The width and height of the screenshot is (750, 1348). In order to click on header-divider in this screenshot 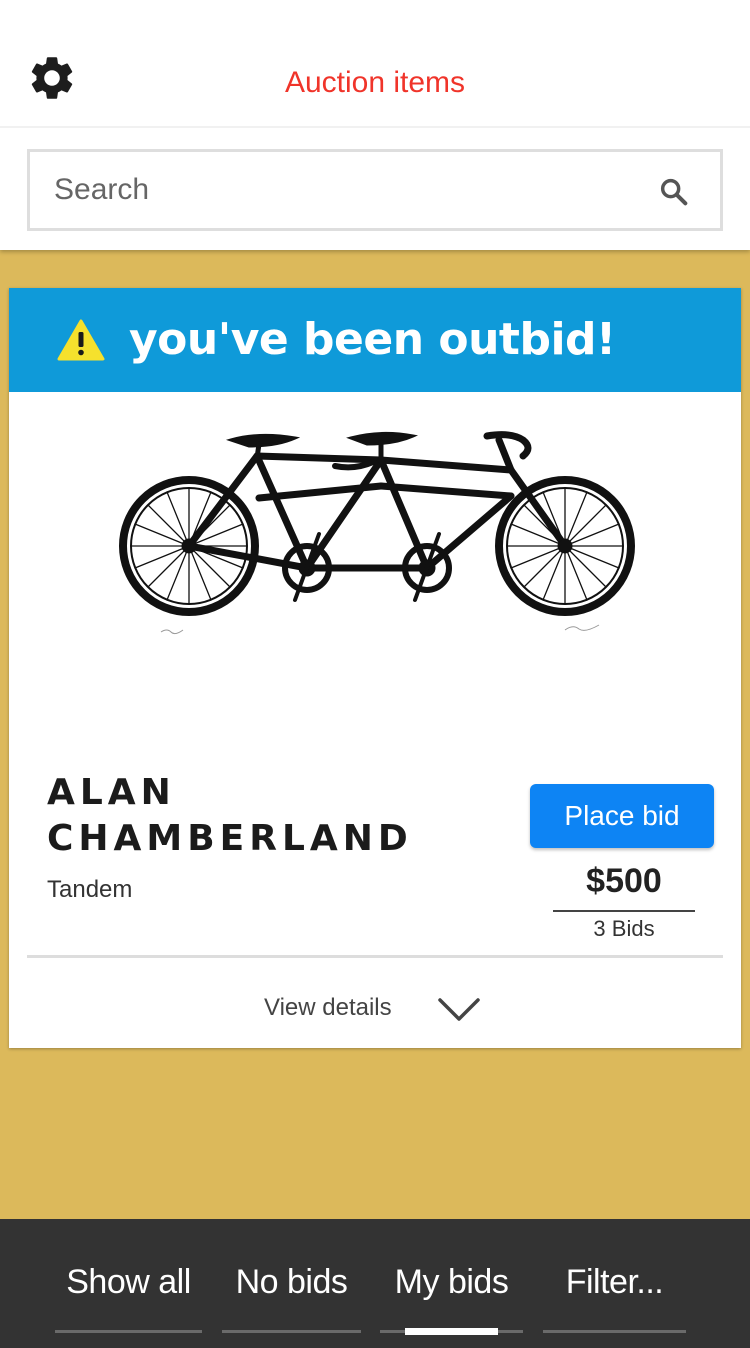, I will do `click(375, 127)`.